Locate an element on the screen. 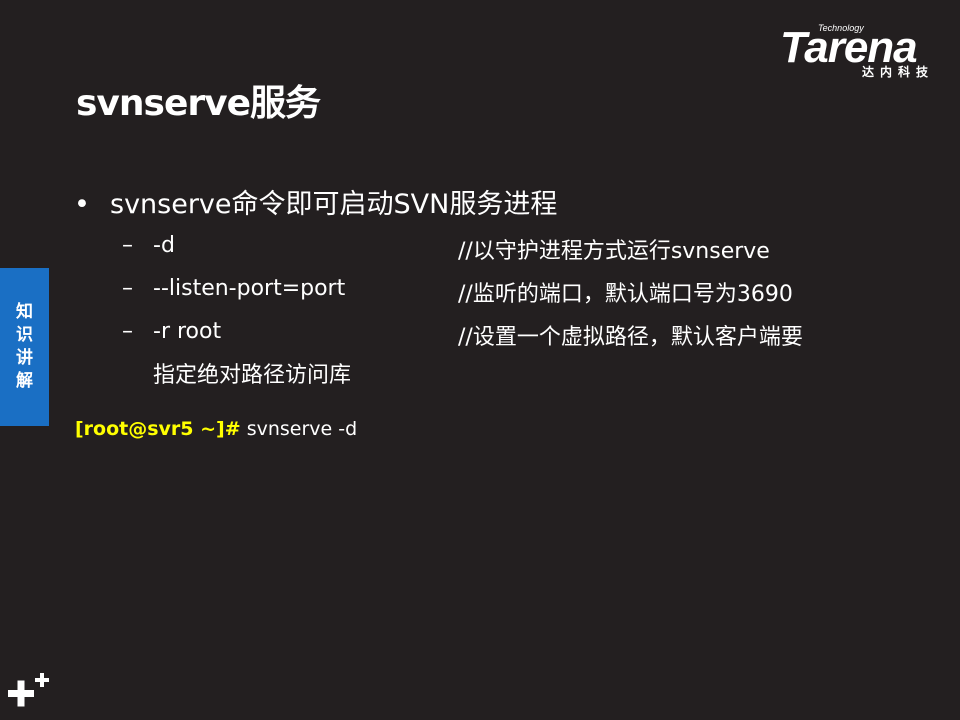  side-tab-char: 解 is located at coordinates (24, 381).